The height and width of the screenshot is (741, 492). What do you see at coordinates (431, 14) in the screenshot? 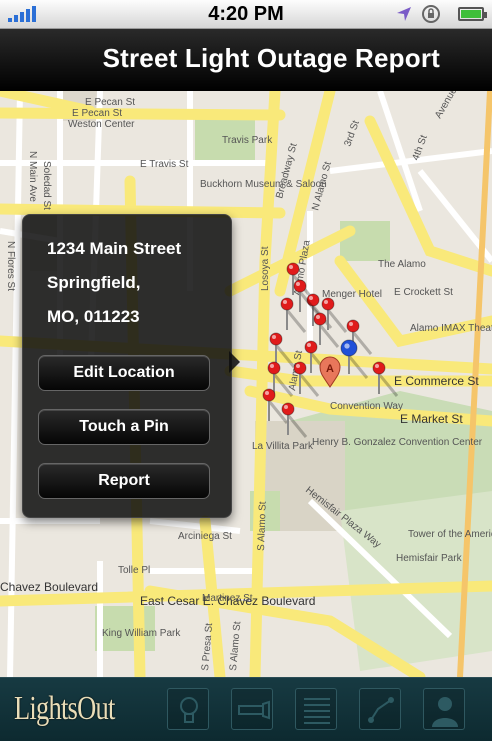
I see `rotation-lock-icon` at bounding box center [431, 14].